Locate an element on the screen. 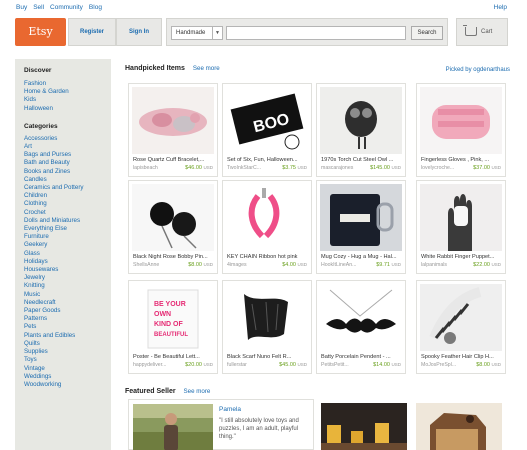 Image resolution: width=527 pixels, height=450 pixels. nav-buy-link: Buy is located at coordinates (21, 7).